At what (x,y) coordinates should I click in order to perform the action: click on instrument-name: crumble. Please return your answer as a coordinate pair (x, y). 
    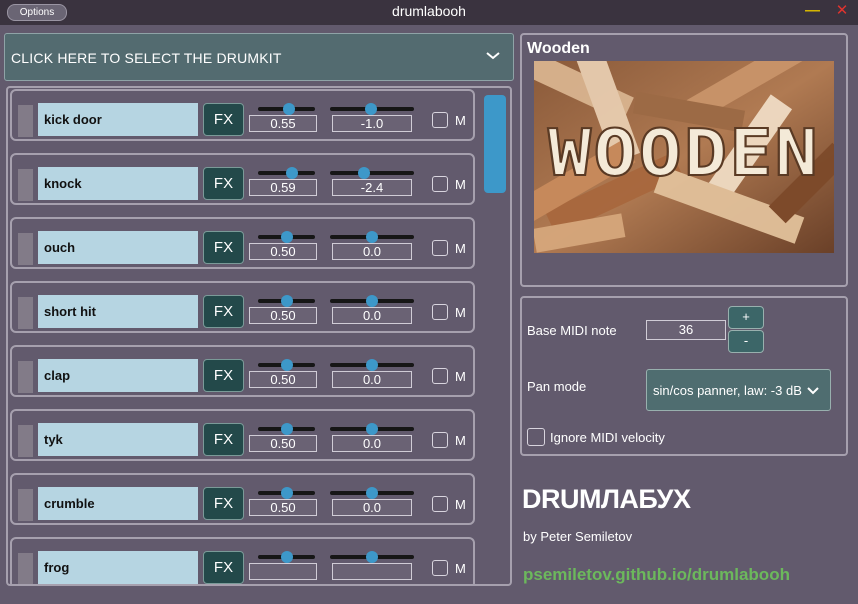
    Looking at the image, I should click on (118, 503).